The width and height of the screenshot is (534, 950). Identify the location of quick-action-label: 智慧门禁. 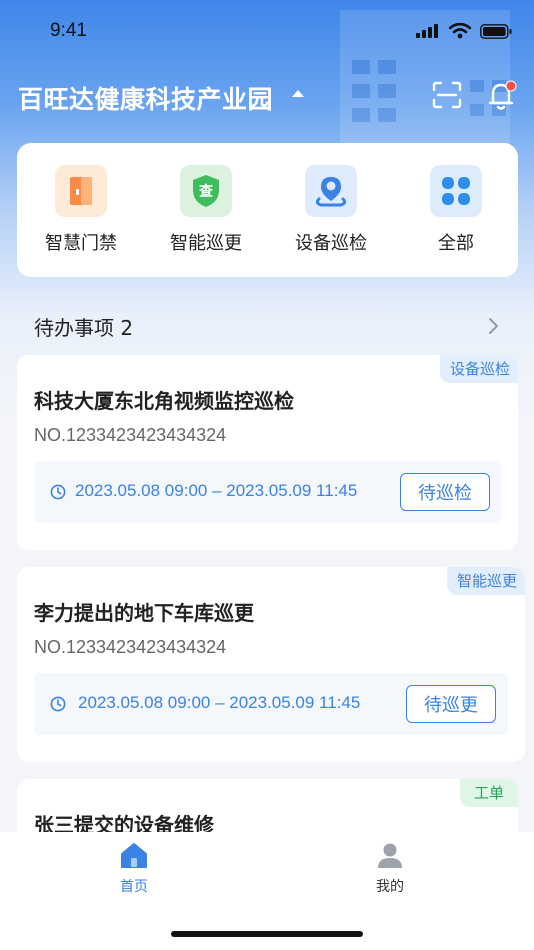
(81, 243).